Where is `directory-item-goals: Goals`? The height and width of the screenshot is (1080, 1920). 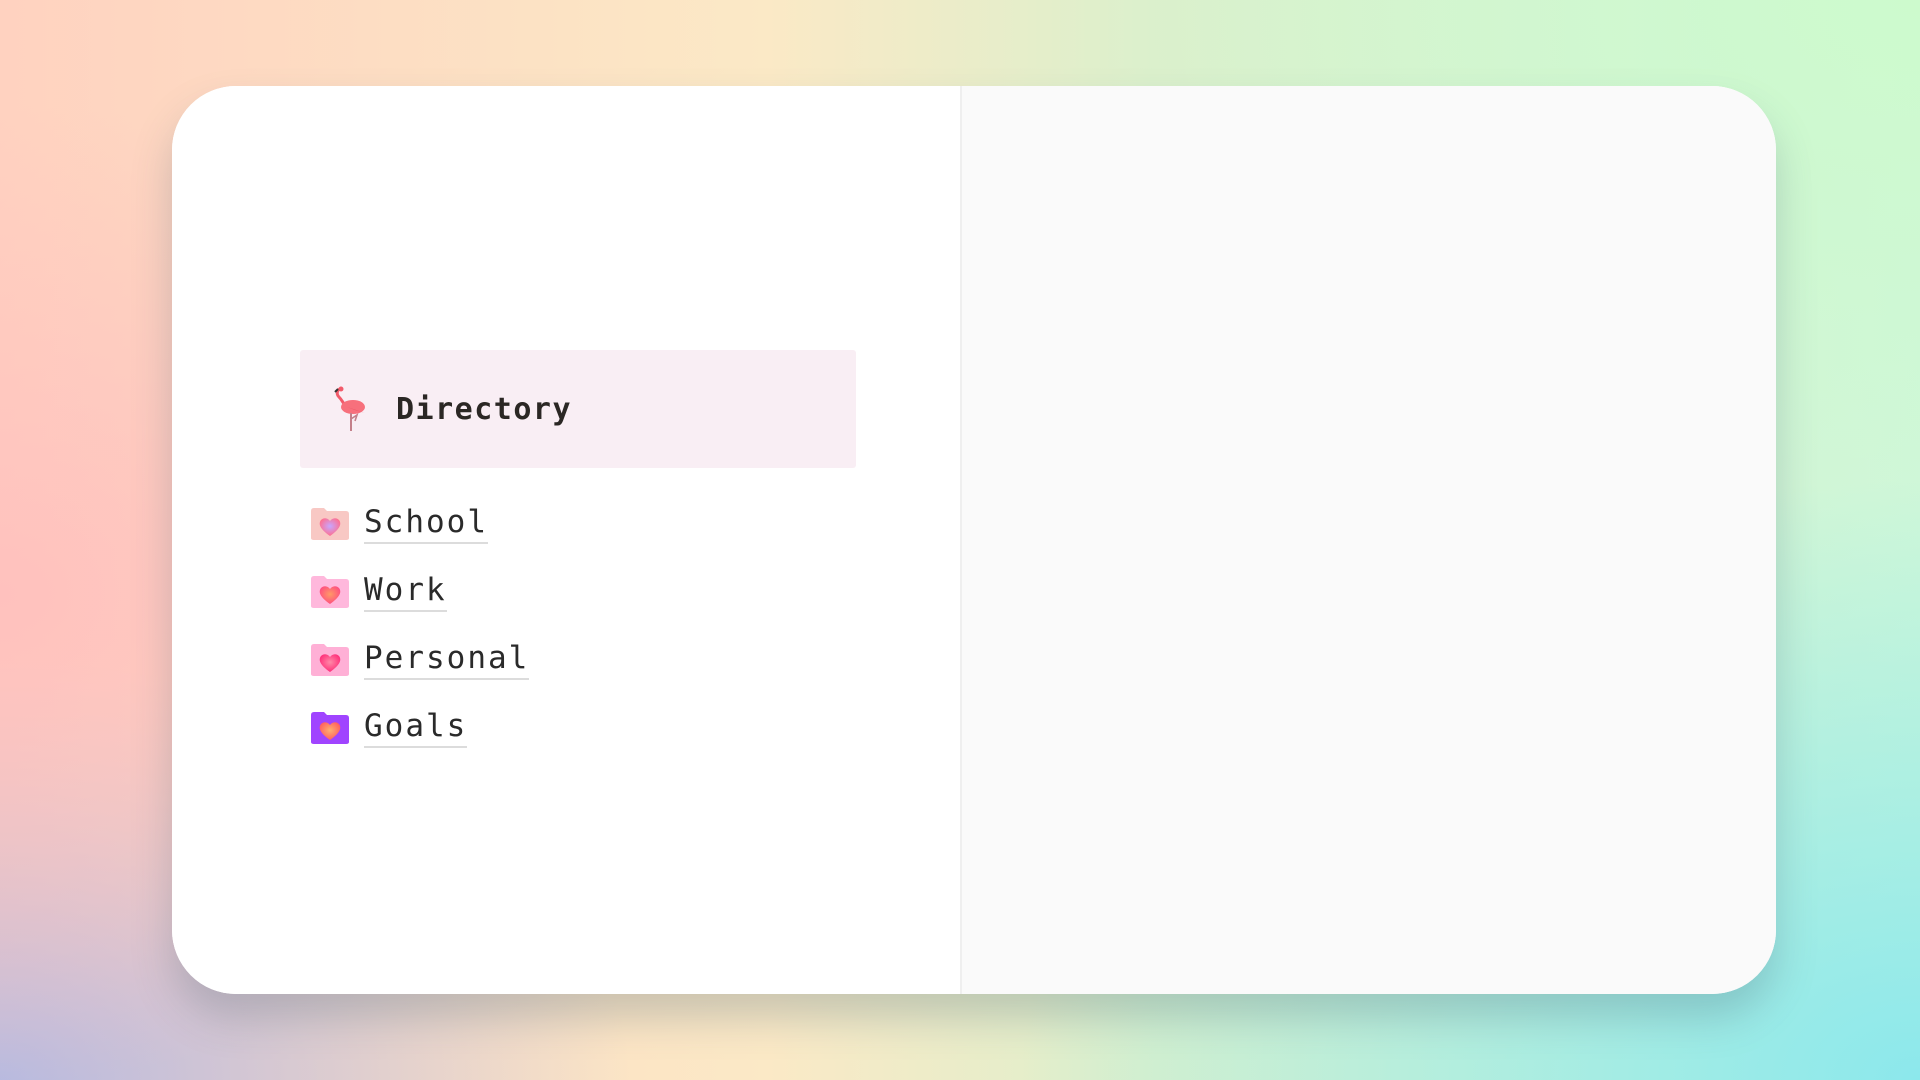 directory-item-goals: Goals is located at coordinates (419, 728).